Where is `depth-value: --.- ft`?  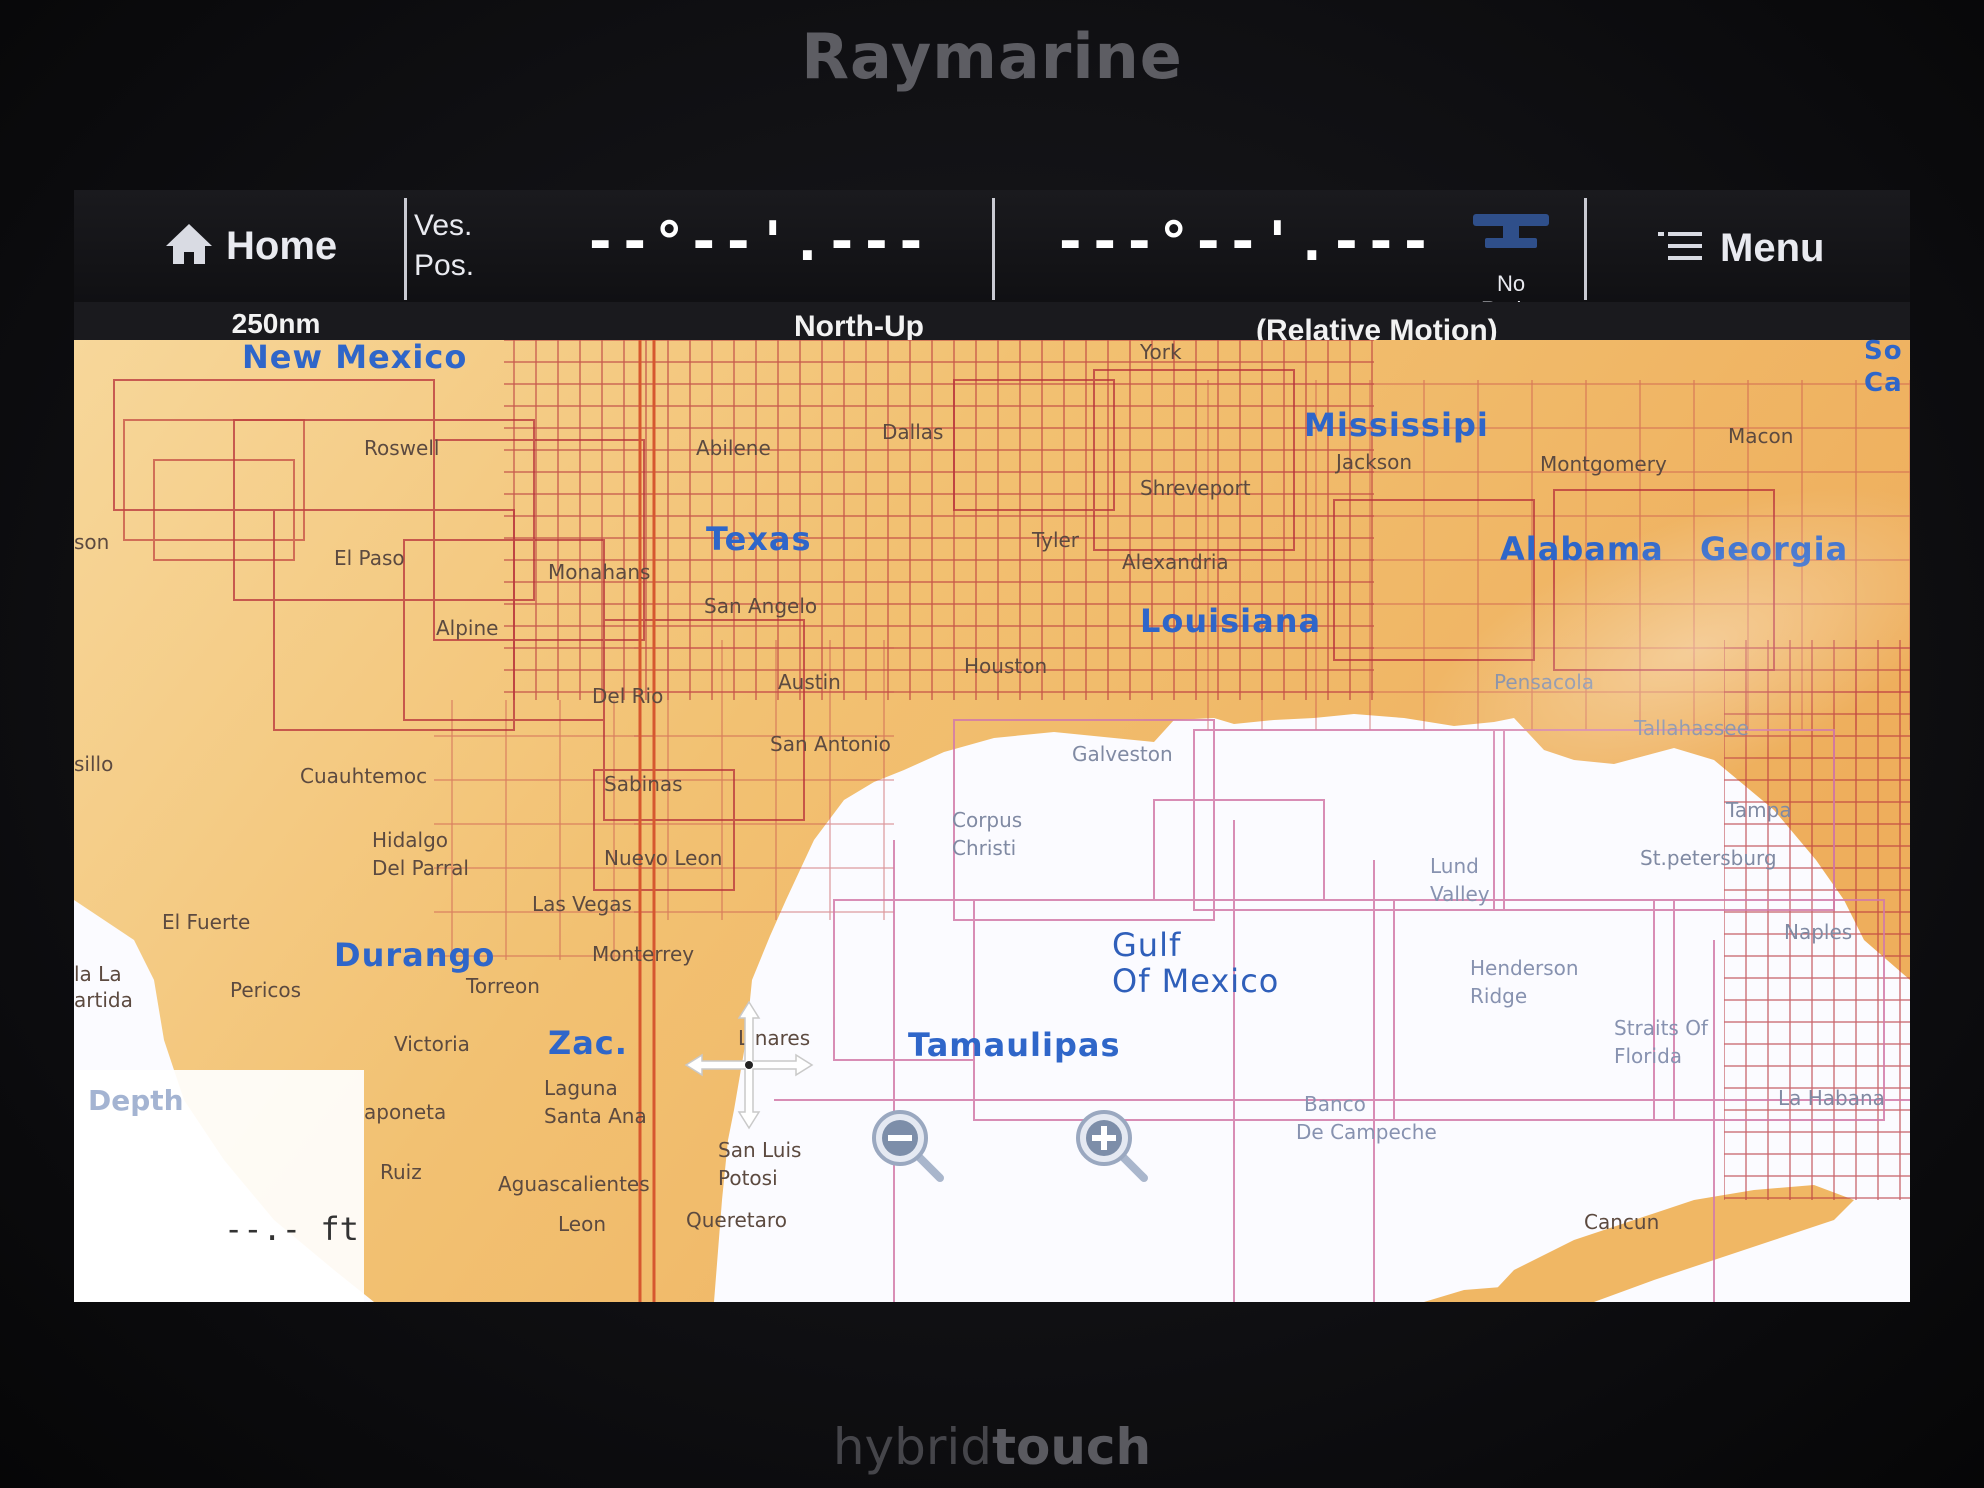 depth-value: --.- ft is located at coordinates (291, 1229).